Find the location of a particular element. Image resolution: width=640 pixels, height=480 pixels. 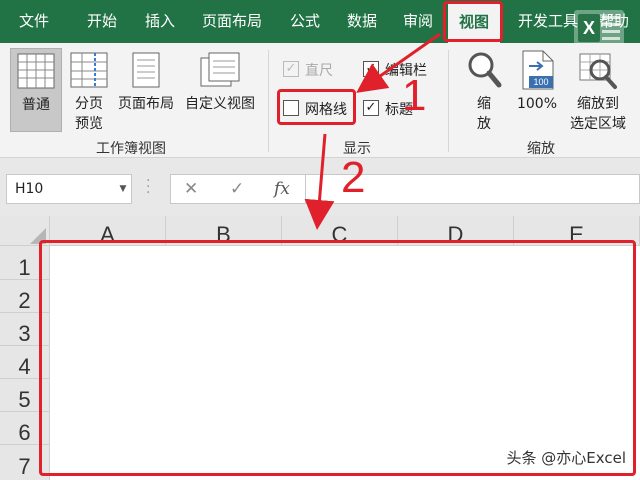

arrow-to-grid is located at coordinates (319, 181).